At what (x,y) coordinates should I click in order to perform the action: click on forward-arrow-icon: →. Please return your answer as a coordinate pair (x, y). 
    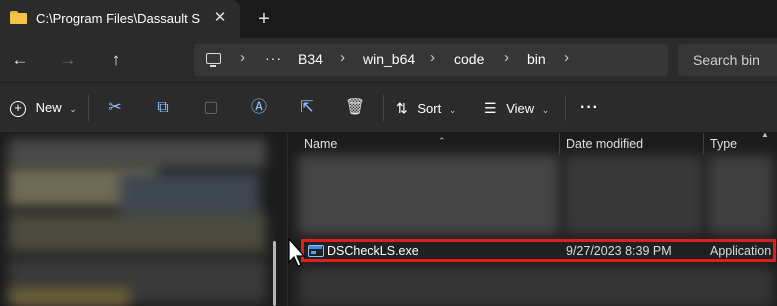
    Looking at the image, I should click on (68, 60).